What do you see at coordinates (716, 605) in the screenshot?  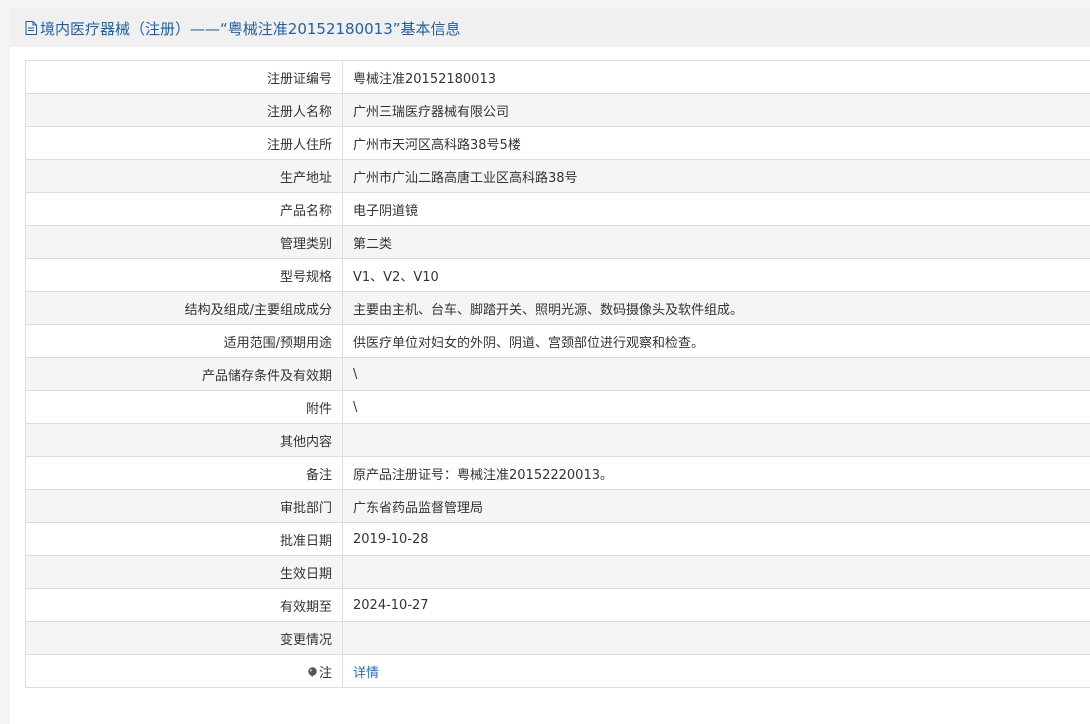 I see `field-value: 2024-10-27` at bounding box center [716, 605].